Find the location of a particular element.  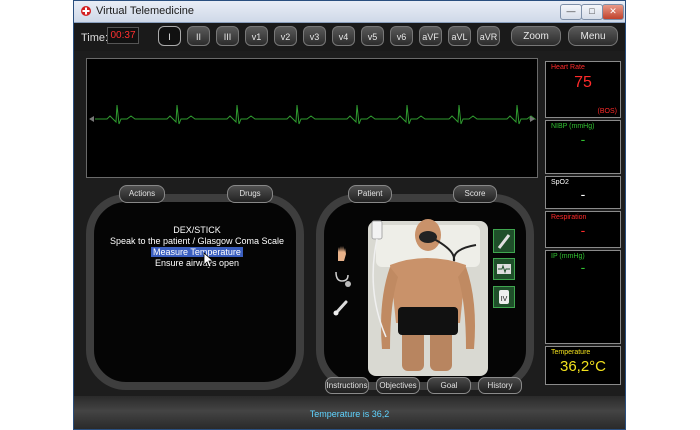

temperature-box: Temperature 36,2°C is located at coordinates (583, 365).